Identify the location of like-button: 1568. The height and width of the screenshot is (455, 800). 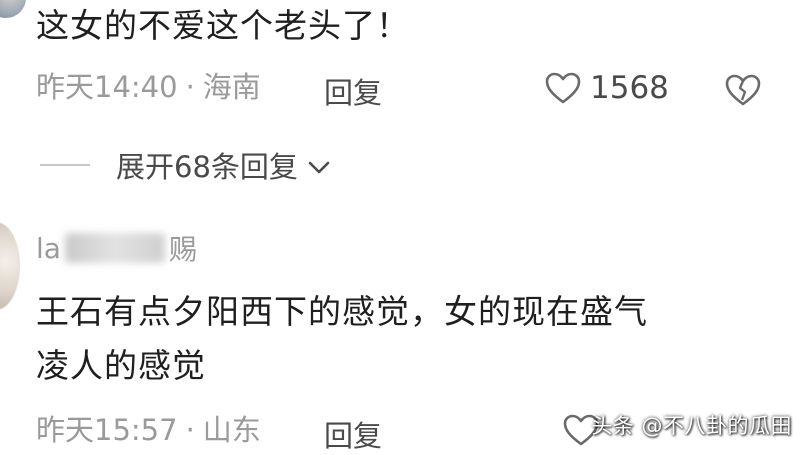
(606, 88).